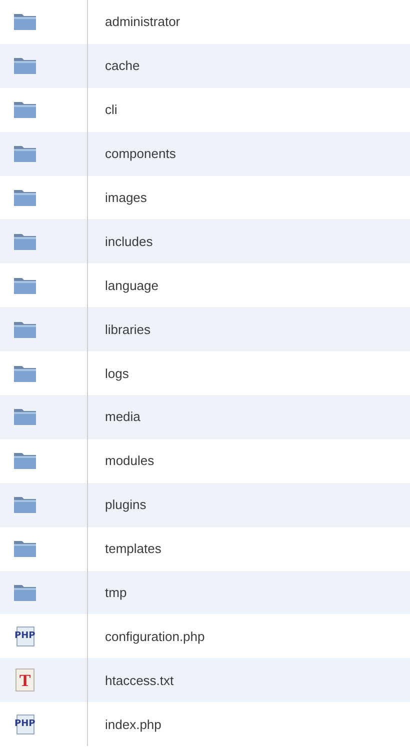  Describe the element at coordinates (142, 22) in the screenshot. I see `file-name: administrator` at that location.